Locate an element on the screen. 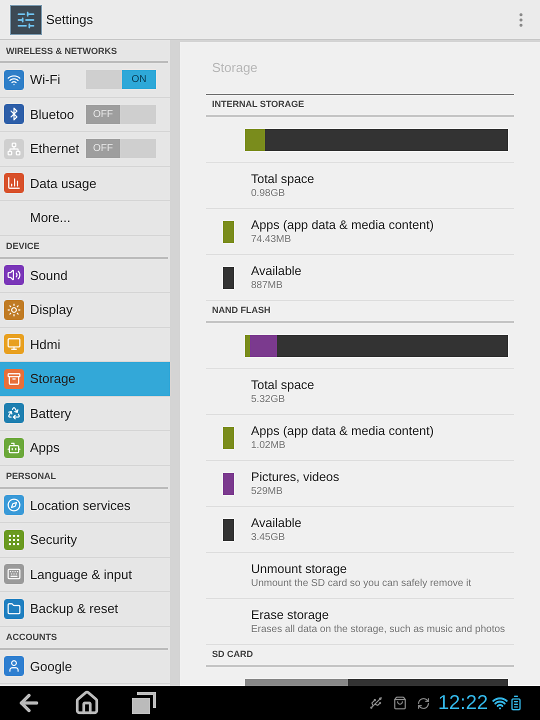 This screenshot has height=720, width=540. sidebar-item: Display is located at coordinates (85, 310).